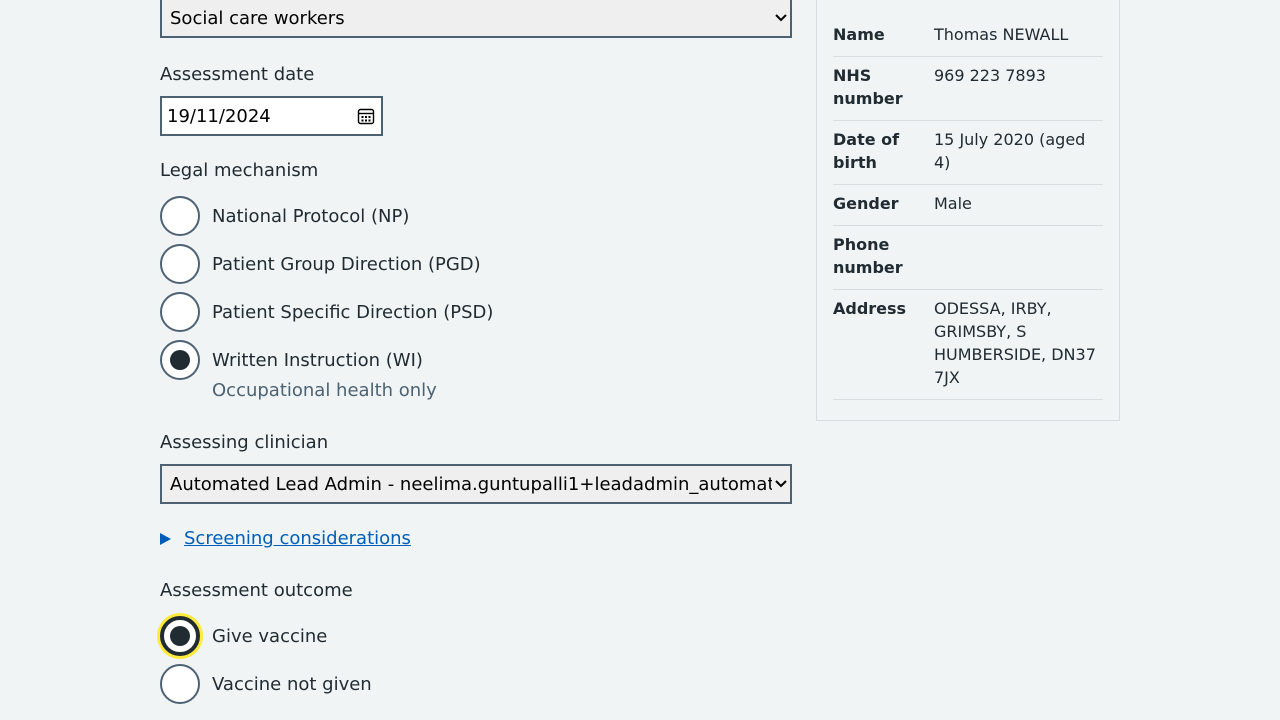  I want to click on radio-wi, so click(180, 360).